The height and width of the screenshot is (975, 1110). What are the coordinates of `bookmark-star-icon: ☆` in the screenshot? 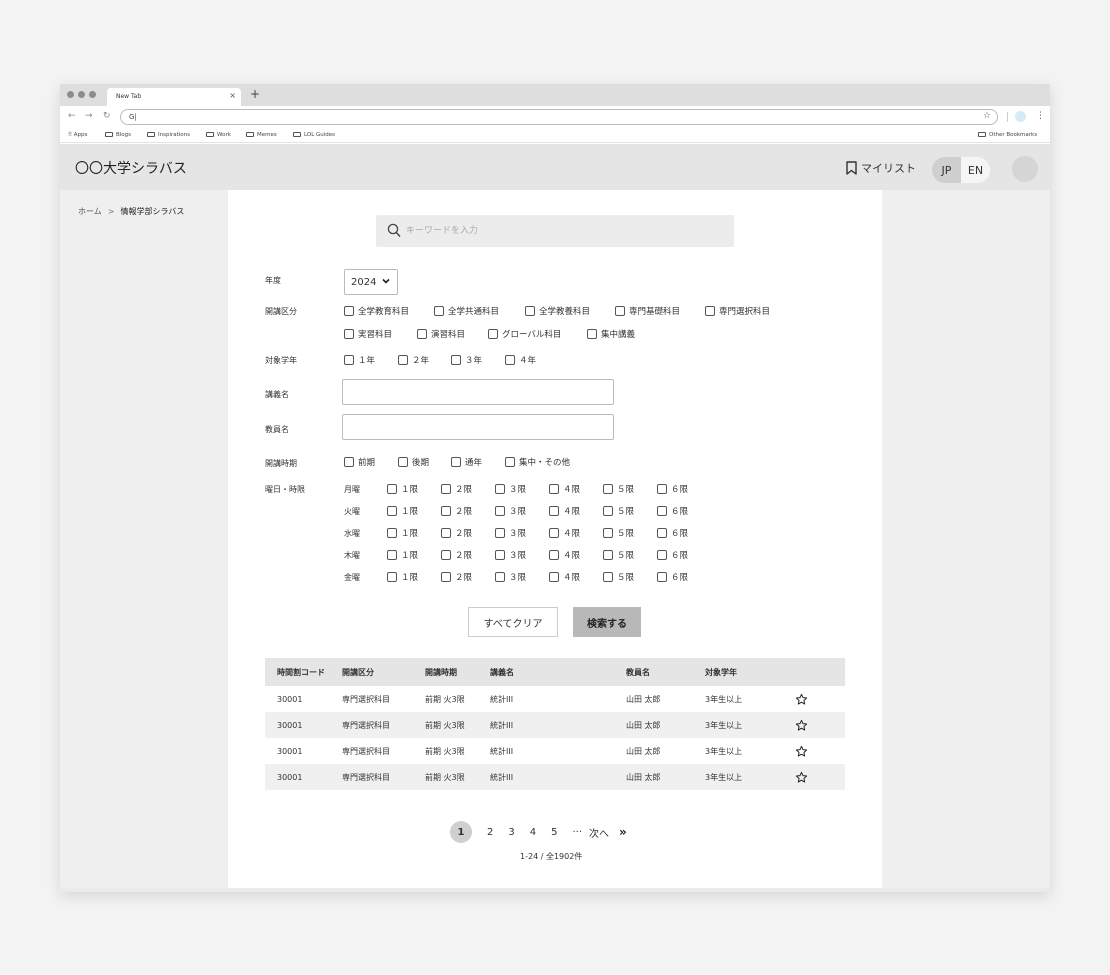 It's located at (987, 116).